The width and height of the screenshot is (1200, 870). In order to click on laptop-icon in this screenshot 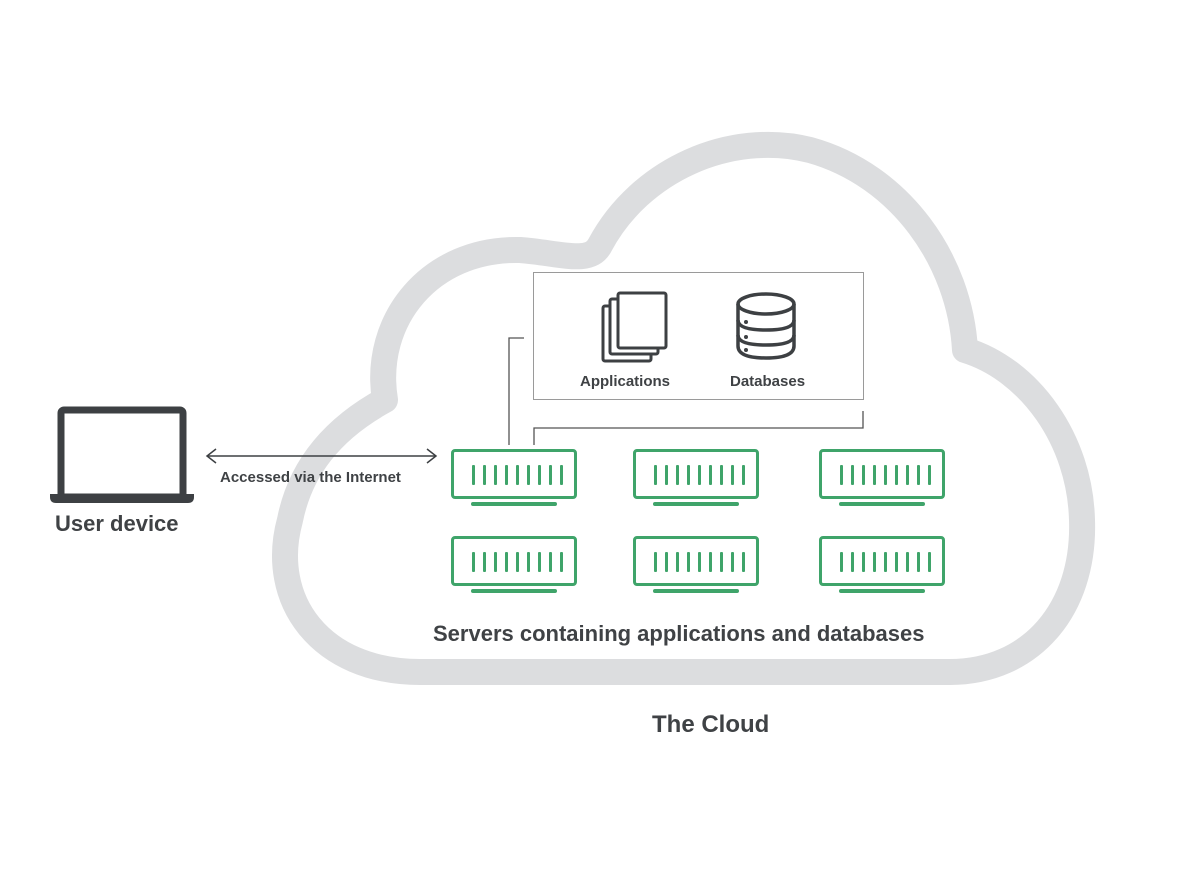, I will do `click(122, 454)`.